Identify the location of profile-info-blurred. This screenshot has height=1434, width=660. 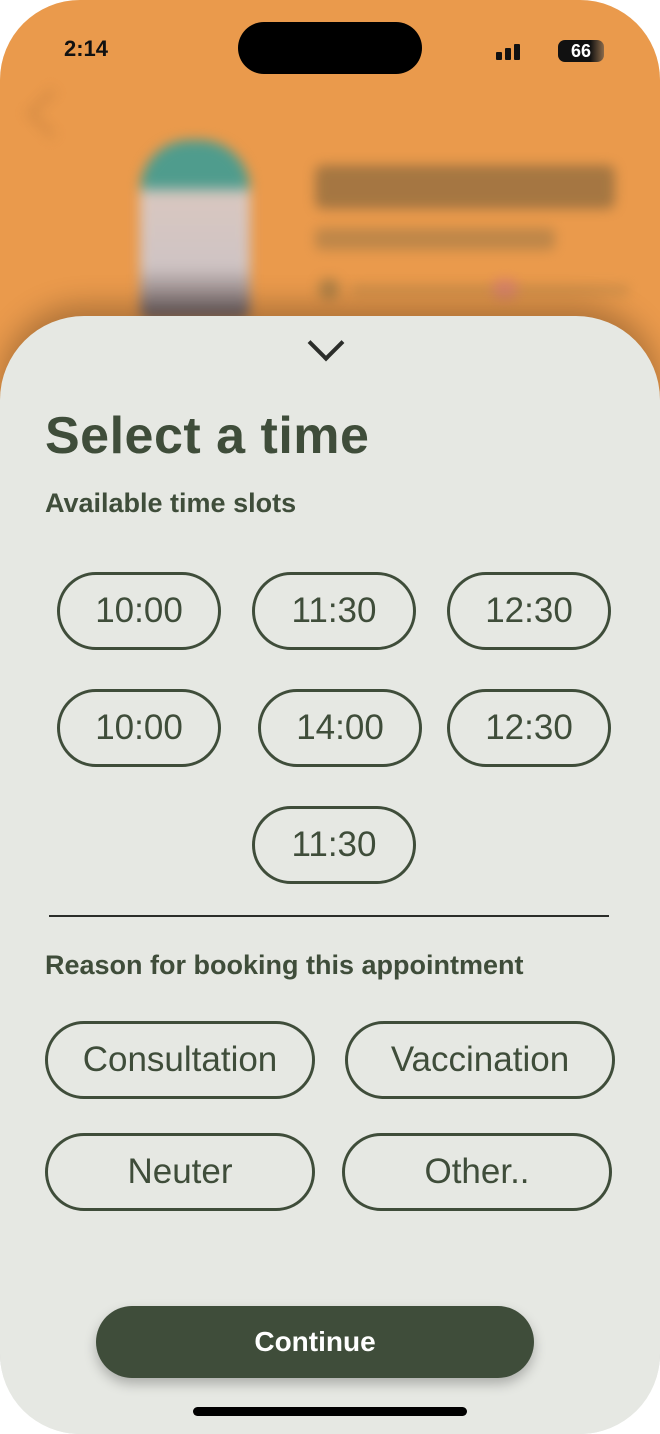
(490, 290).